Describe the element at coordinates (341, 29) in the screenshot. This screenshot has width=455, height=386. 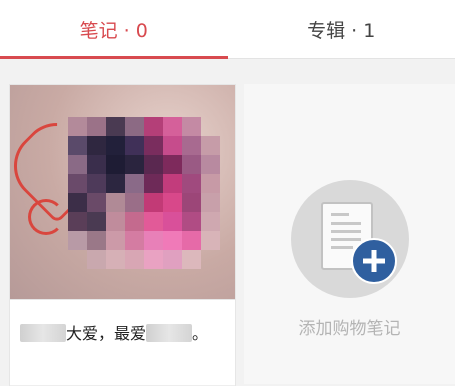
I see `tab-albums: 专辑 · 1` at that location.